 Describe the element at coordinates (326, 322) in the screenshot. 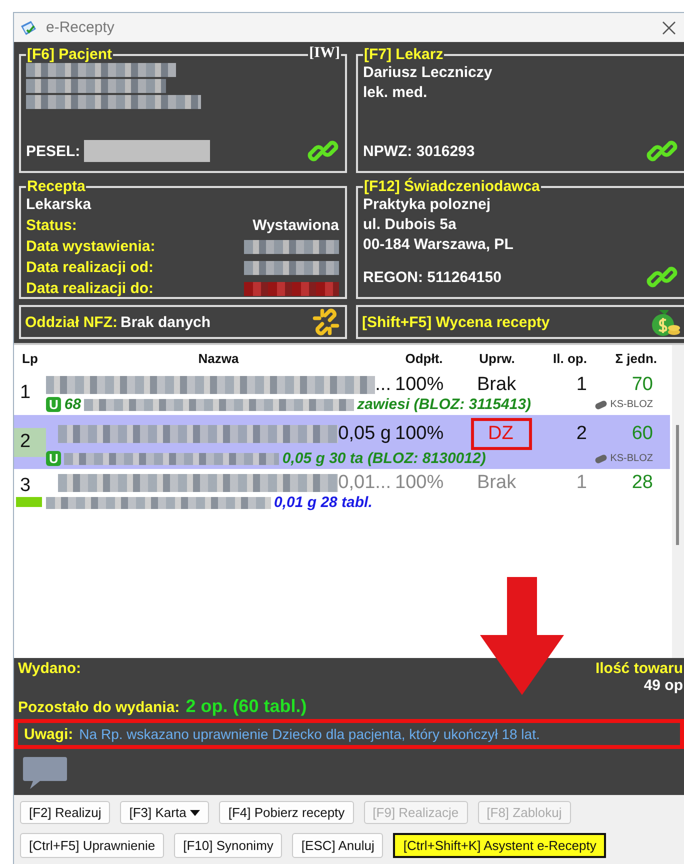

I see `broken-link-icon` at that location.